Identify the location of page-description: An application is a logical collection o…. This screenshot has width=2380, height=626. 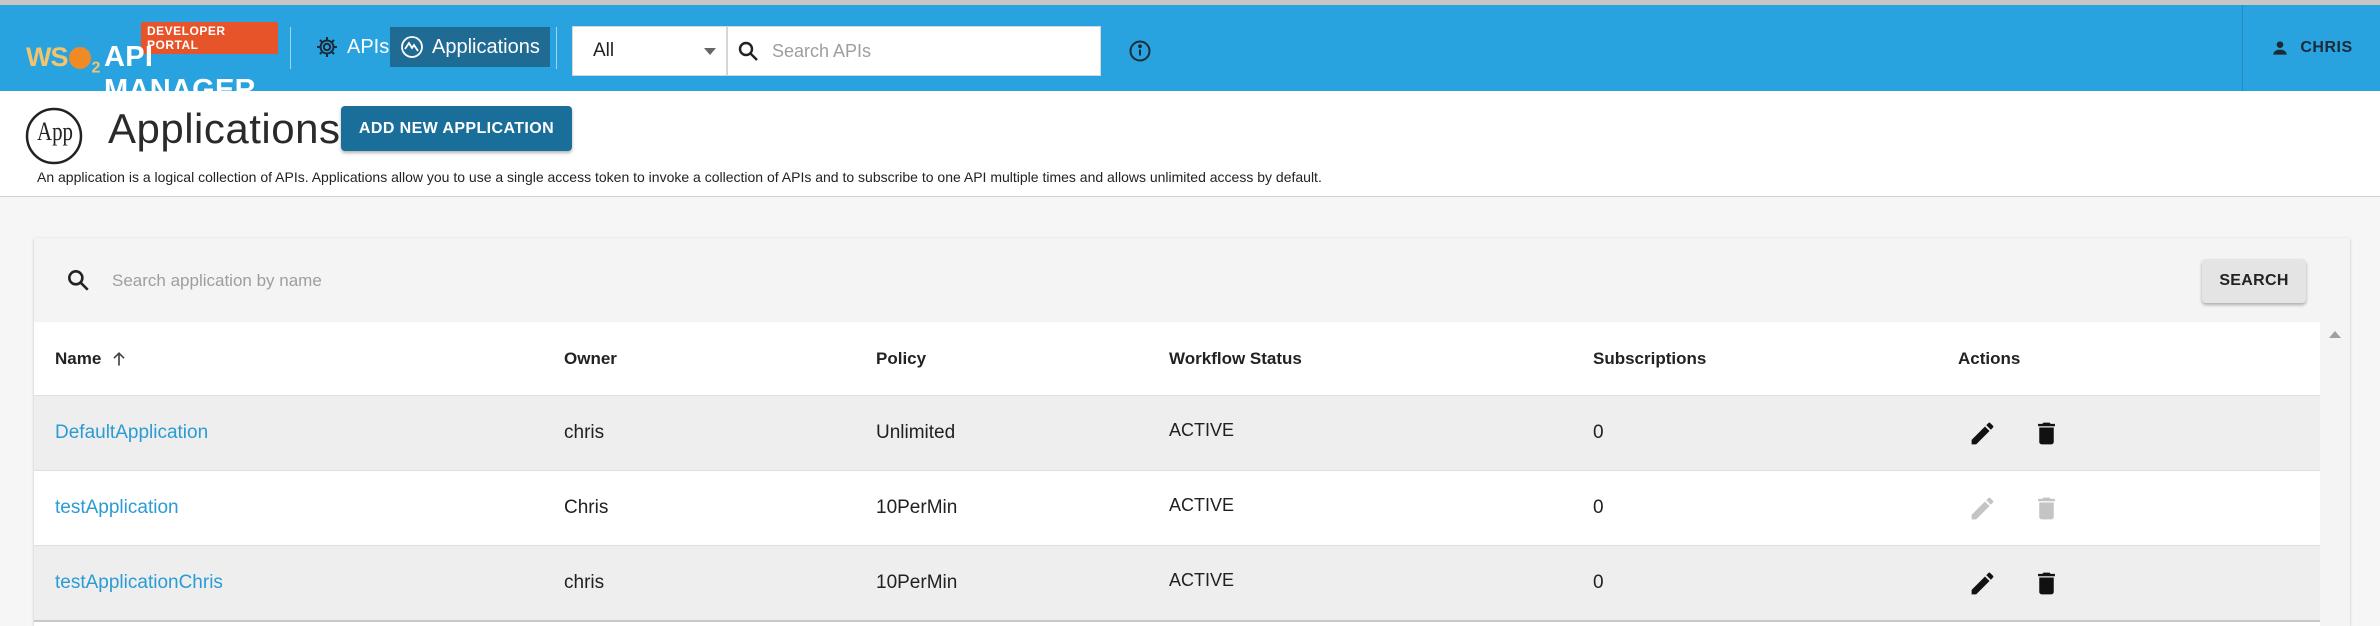
(679, 177).